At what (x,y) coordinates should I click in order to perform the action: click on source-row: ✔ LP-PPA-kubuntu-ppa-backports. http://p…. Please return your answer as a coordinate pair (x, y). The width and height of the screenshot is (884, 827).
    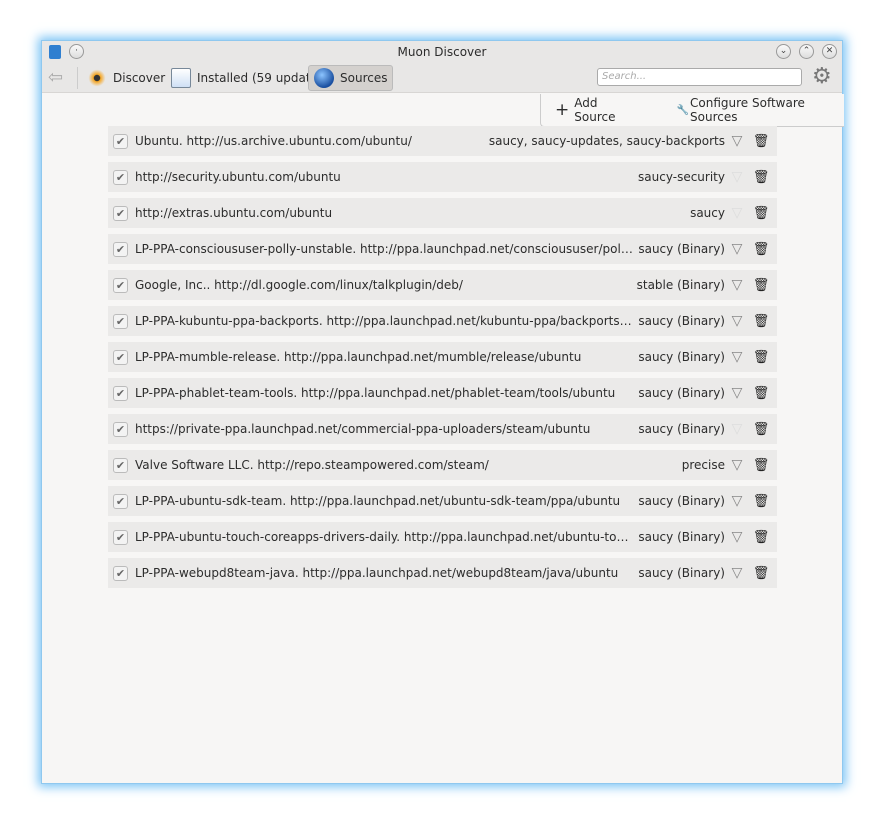
    Looking at the image, I should click on (442, 321).